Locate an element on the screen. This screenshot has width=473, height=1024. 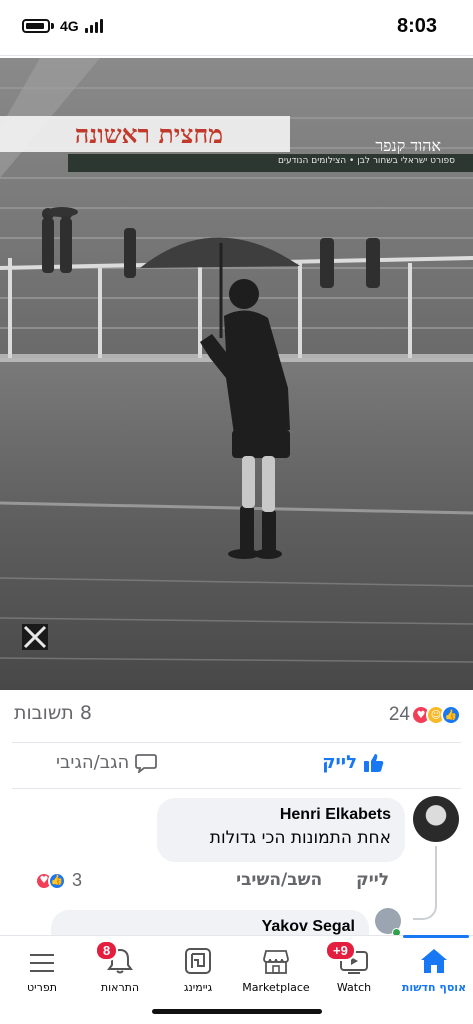
signal-icon is located at coordinates (93, 26).